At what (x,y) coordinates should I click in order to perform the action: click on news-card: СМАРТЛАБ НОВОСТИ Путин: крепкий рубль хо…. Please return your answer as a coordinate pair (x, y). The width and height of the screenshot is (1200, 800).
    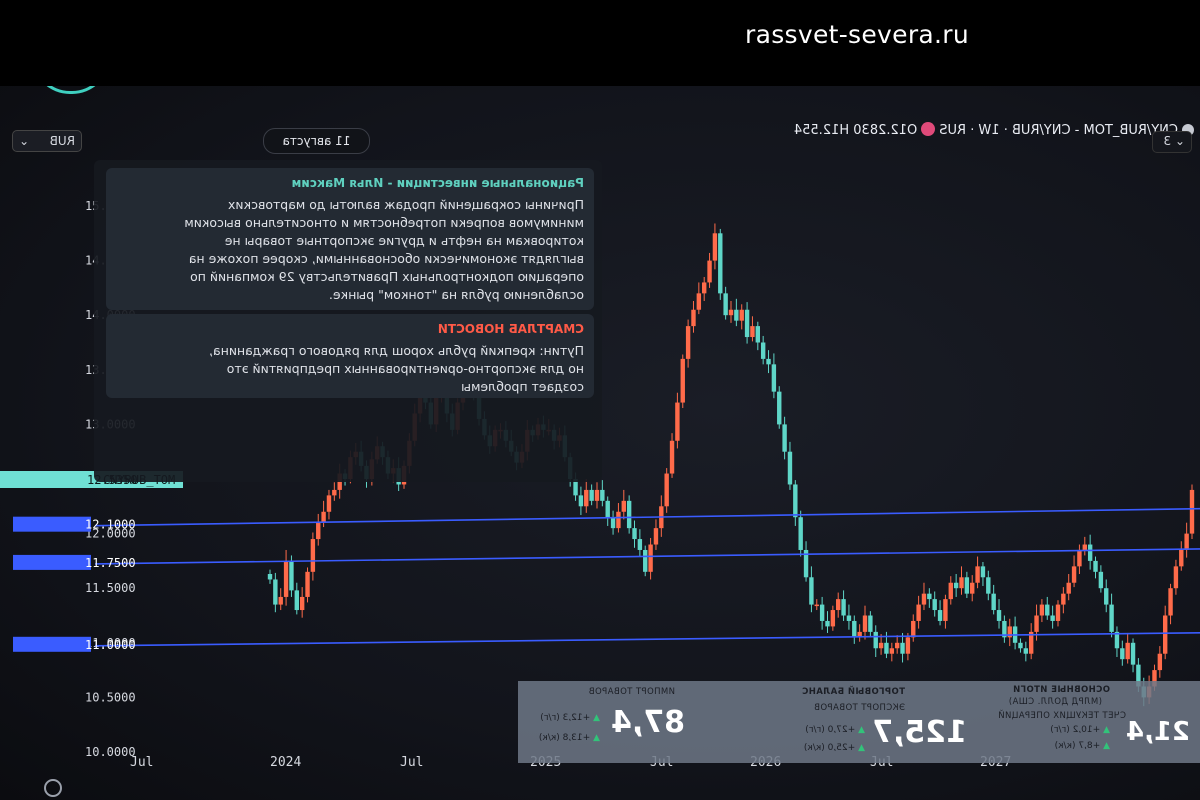
    Looking at the image, I should click on (350, 356).